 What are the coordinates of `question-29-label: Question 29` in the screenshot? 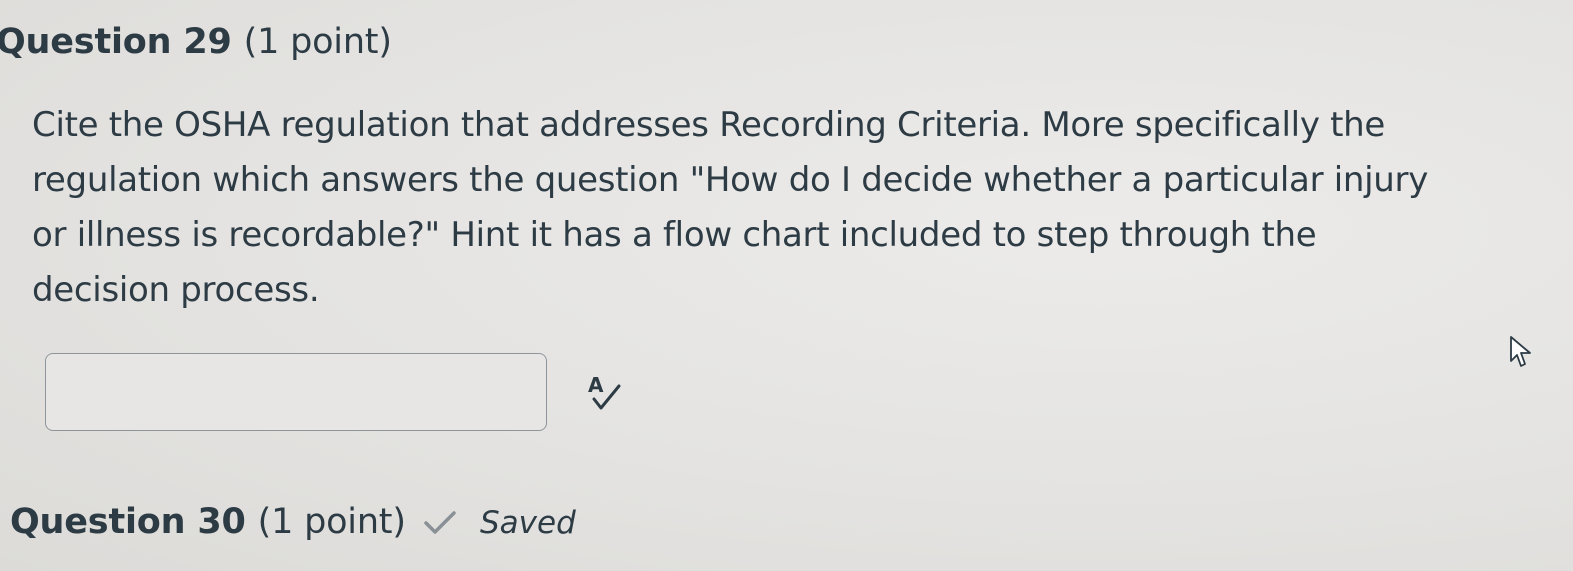 It's located at (116, 42).